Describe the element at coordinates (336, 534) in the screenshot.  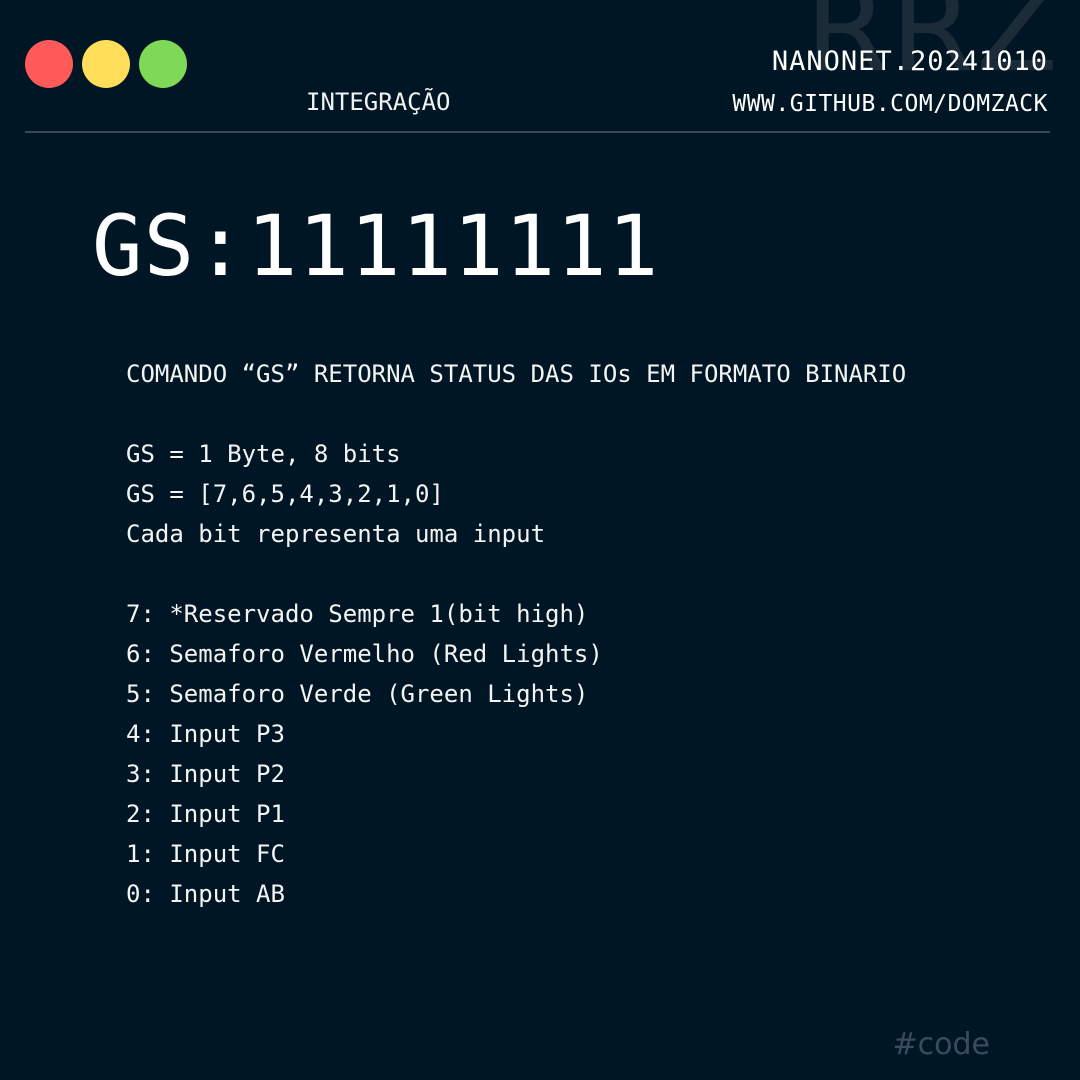
I see `format-line: Cada bit representa uma input` at that location.